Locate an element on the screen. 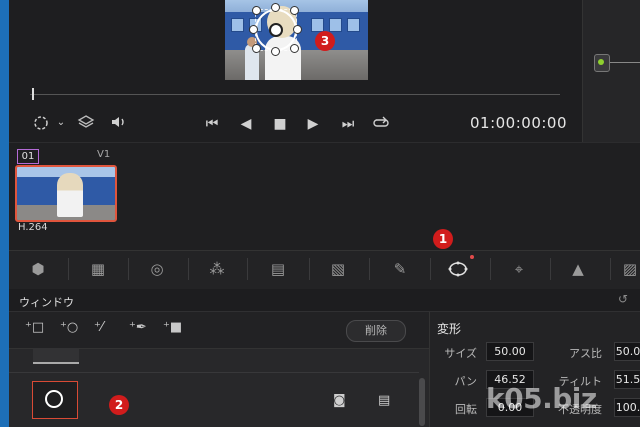  add-circle-window-icon: ⁺○ is located at coordinates (69, 327).